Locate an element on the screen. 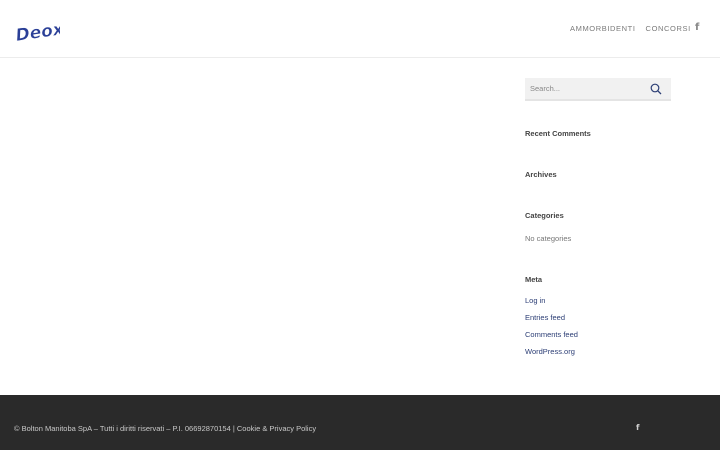 The height and width of the screenshot is (450, 720). sidebar is located at coordinates (598, 89).